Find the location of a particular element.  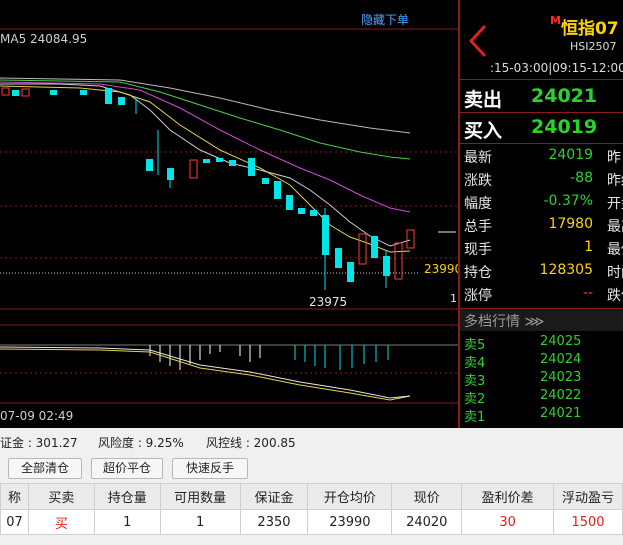

stat-label-2: 最低 is located at coordinates (615, 250).